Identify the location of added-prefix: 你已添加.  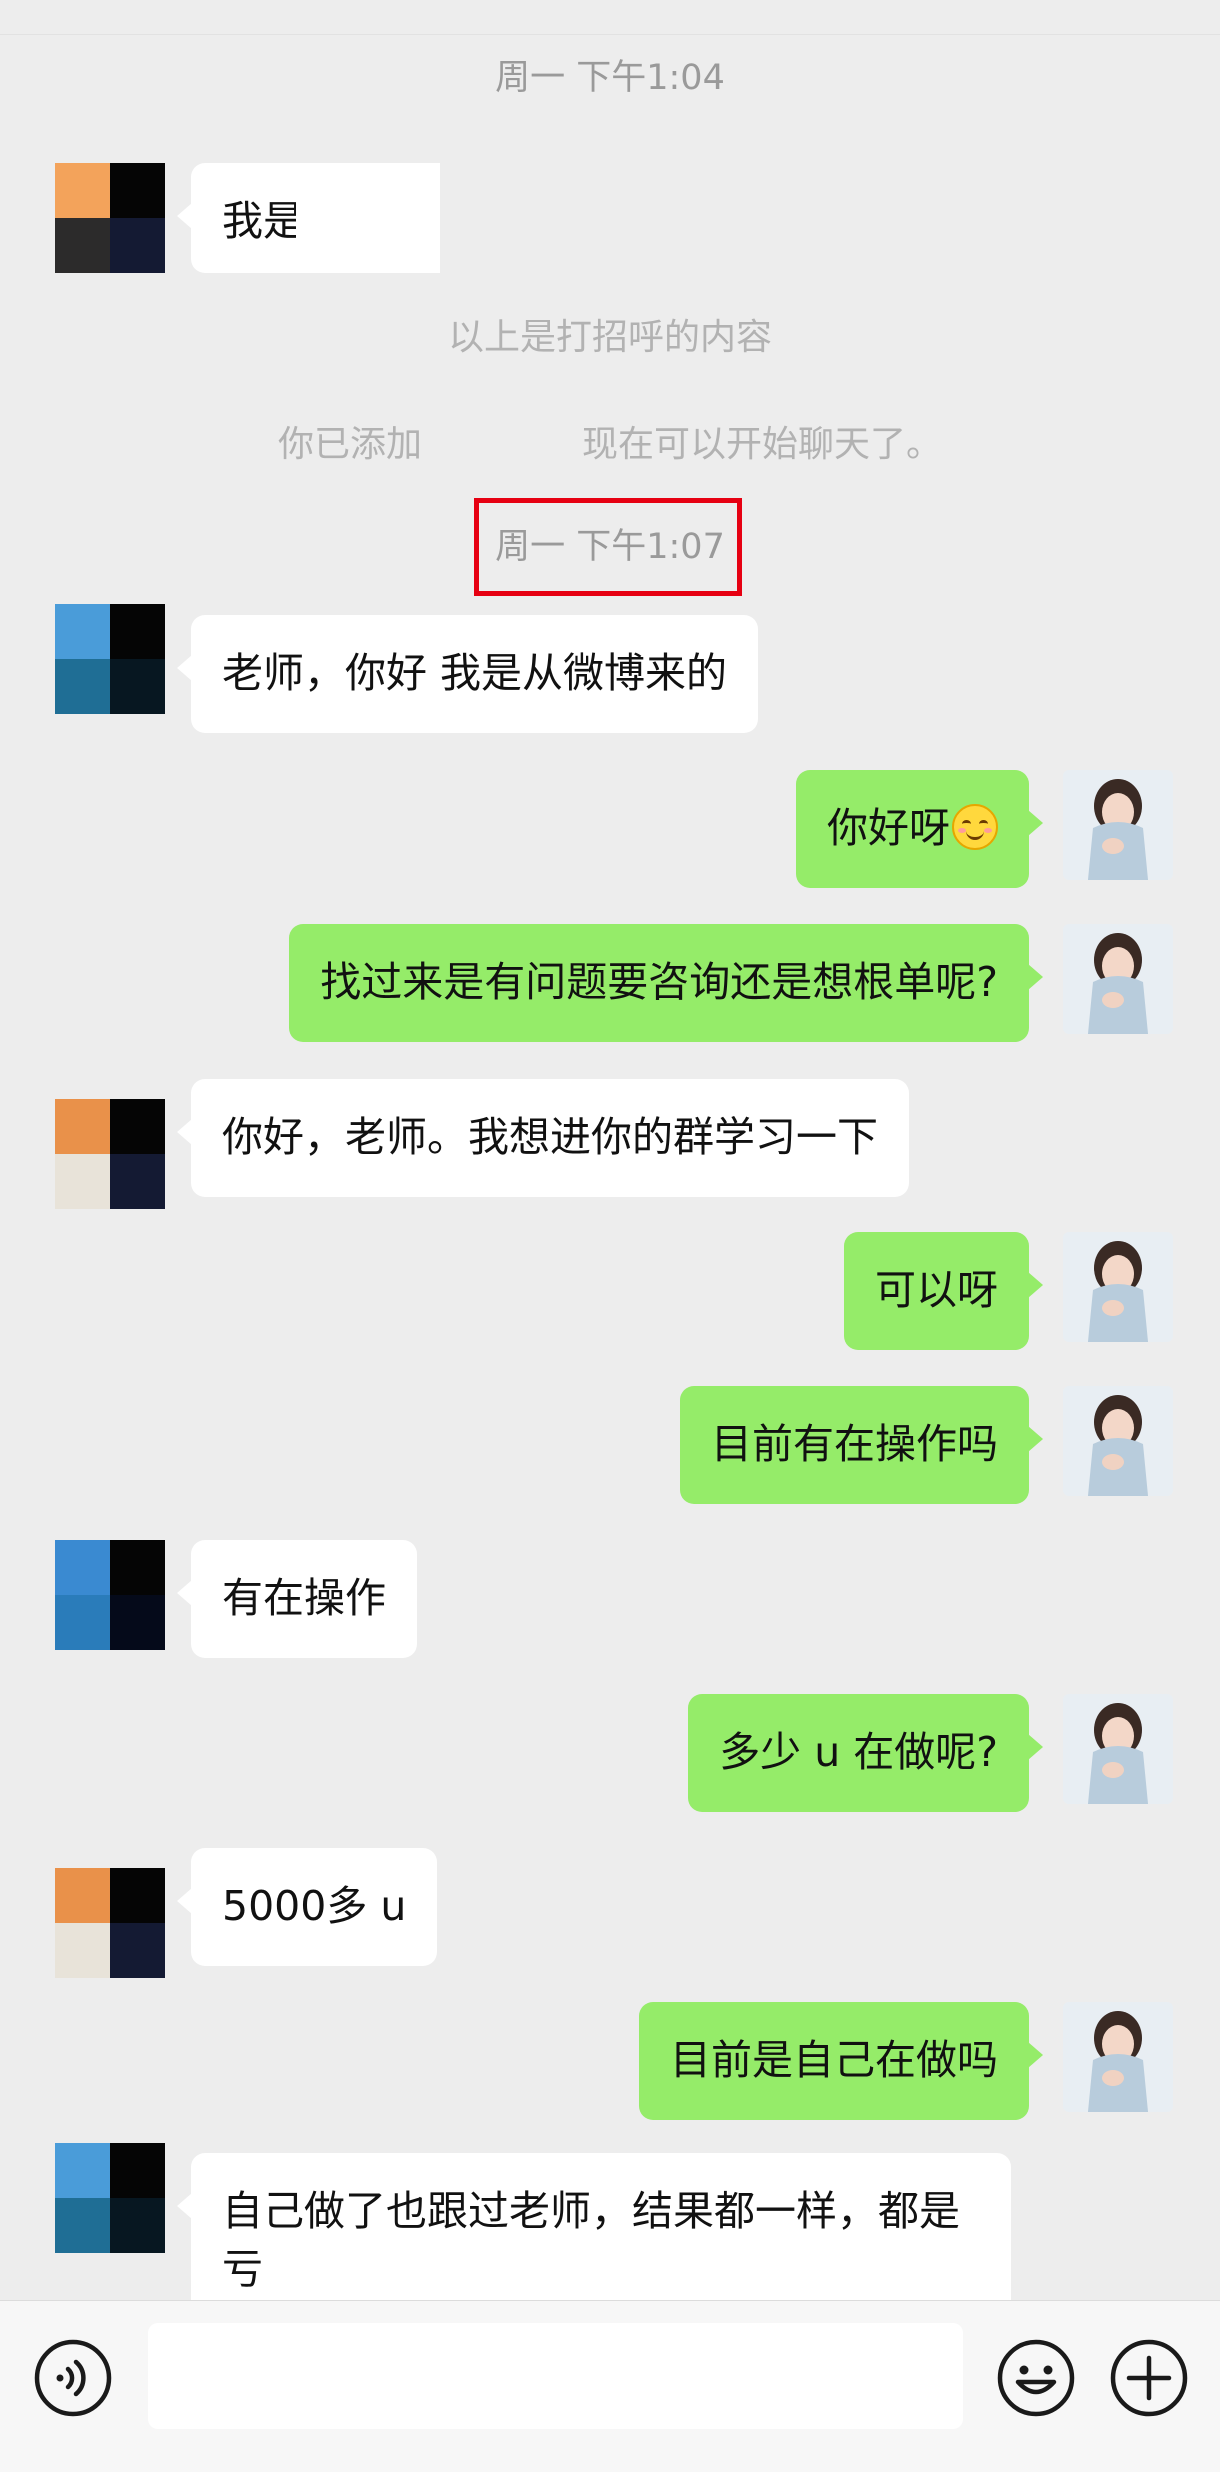
(349, 444).